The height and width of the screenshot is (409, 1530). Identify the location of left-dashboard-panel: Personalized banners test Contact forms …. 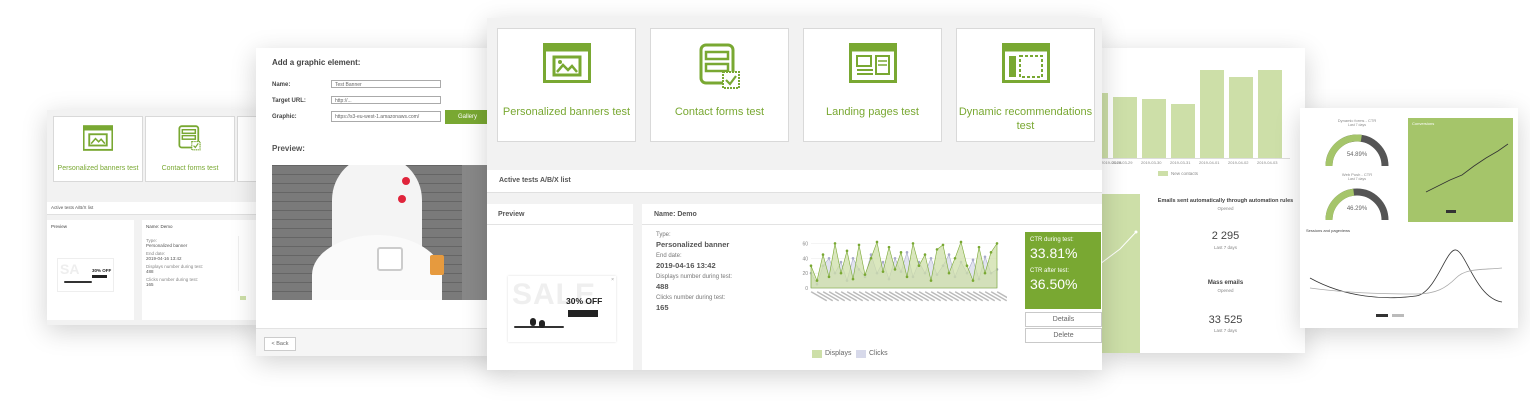
(157, 217).